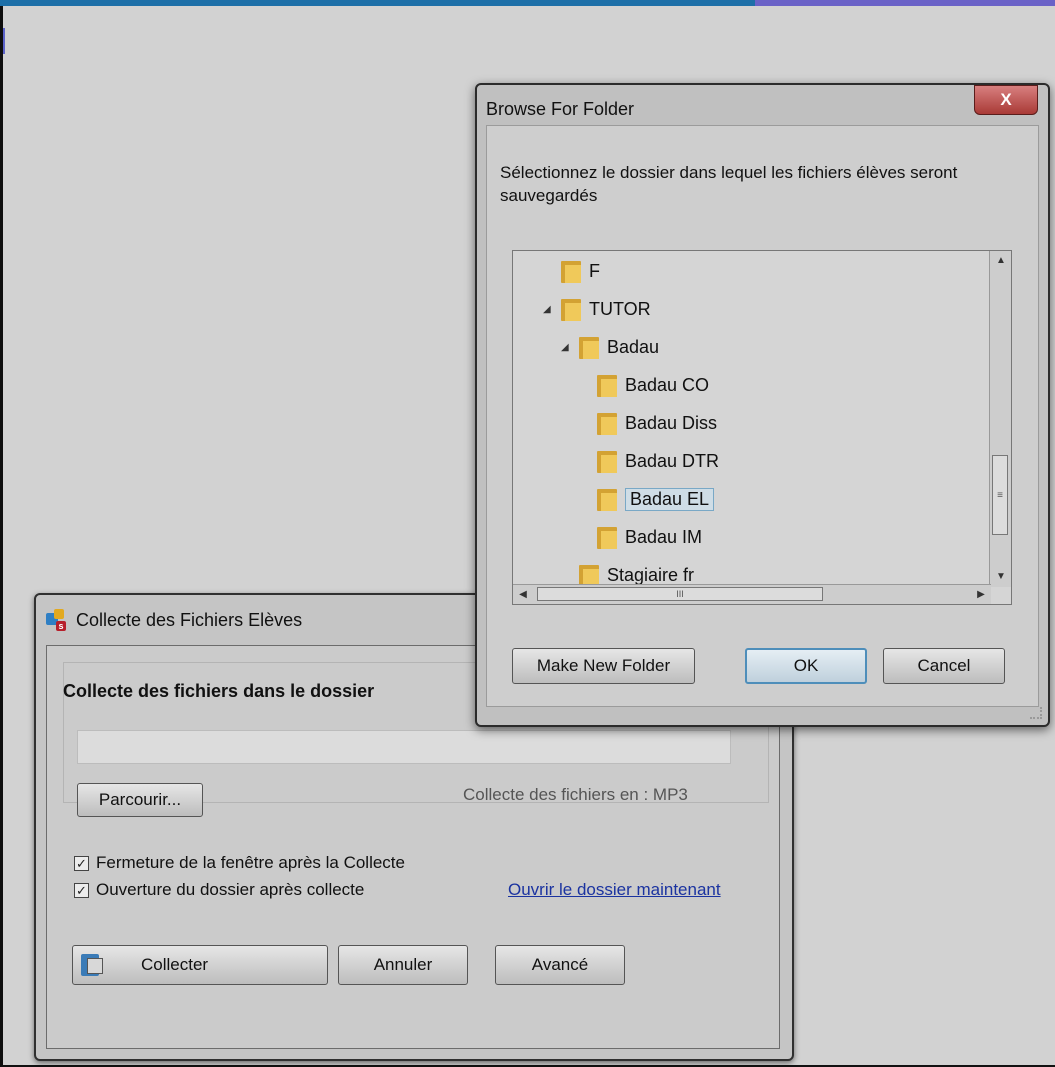  I want to click on open-folder-option: ✓ Ouverture du dossier après collecte, so click(219, 890).